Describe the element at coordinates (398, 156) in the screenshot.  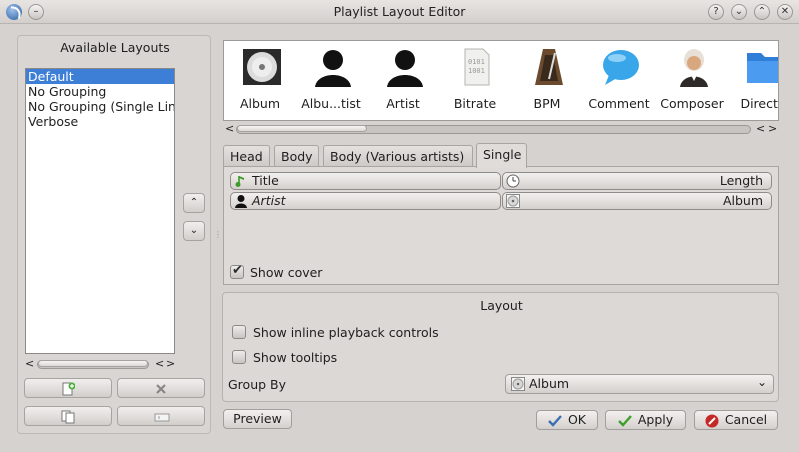
I see `tab-body-various-artists: Body (Various artists)` at that location.